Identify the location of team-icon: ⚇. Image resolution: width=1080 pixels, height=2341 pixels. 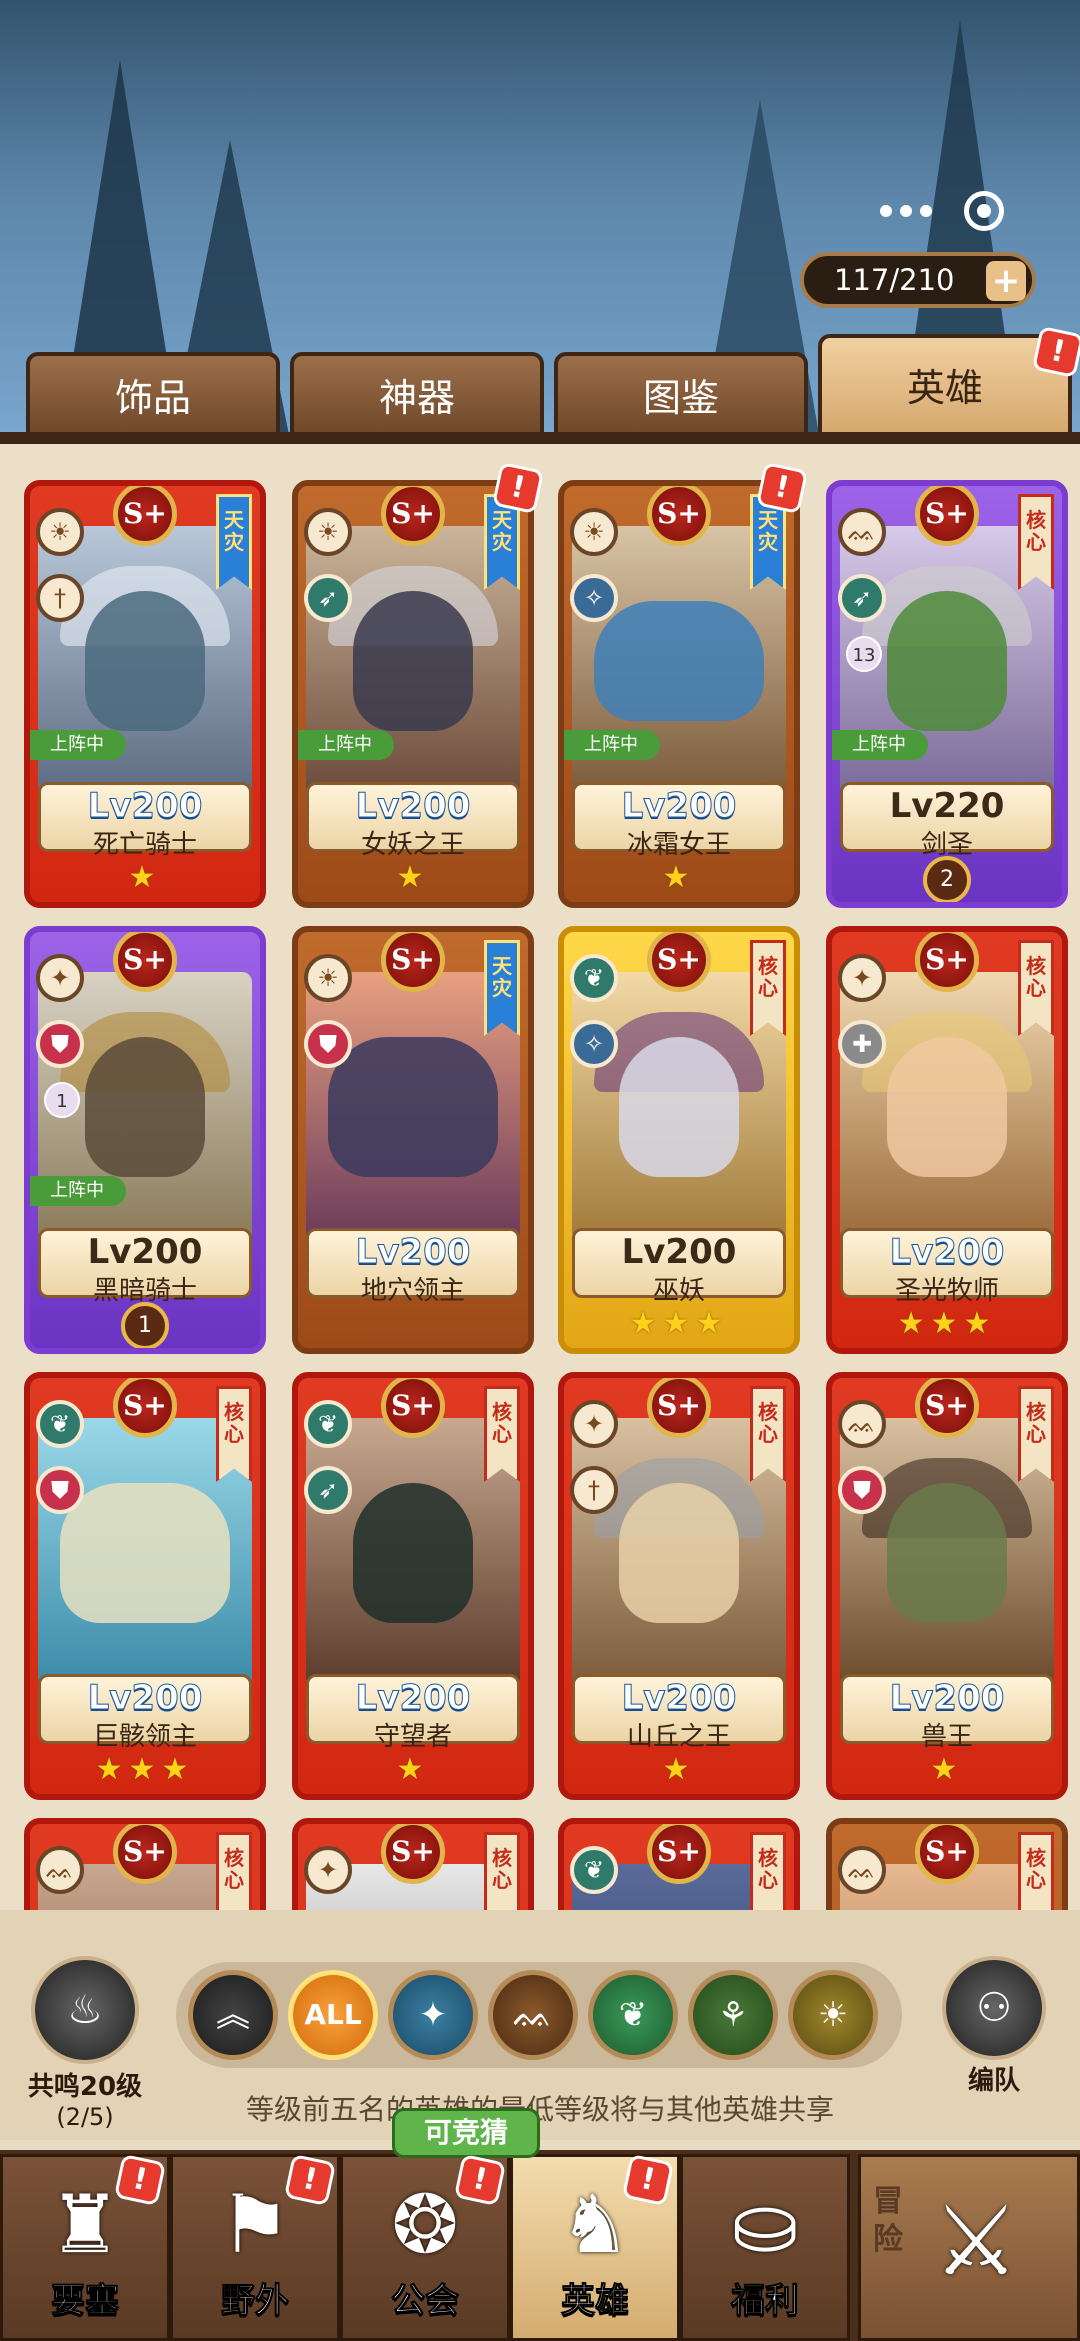
(994, 2008).